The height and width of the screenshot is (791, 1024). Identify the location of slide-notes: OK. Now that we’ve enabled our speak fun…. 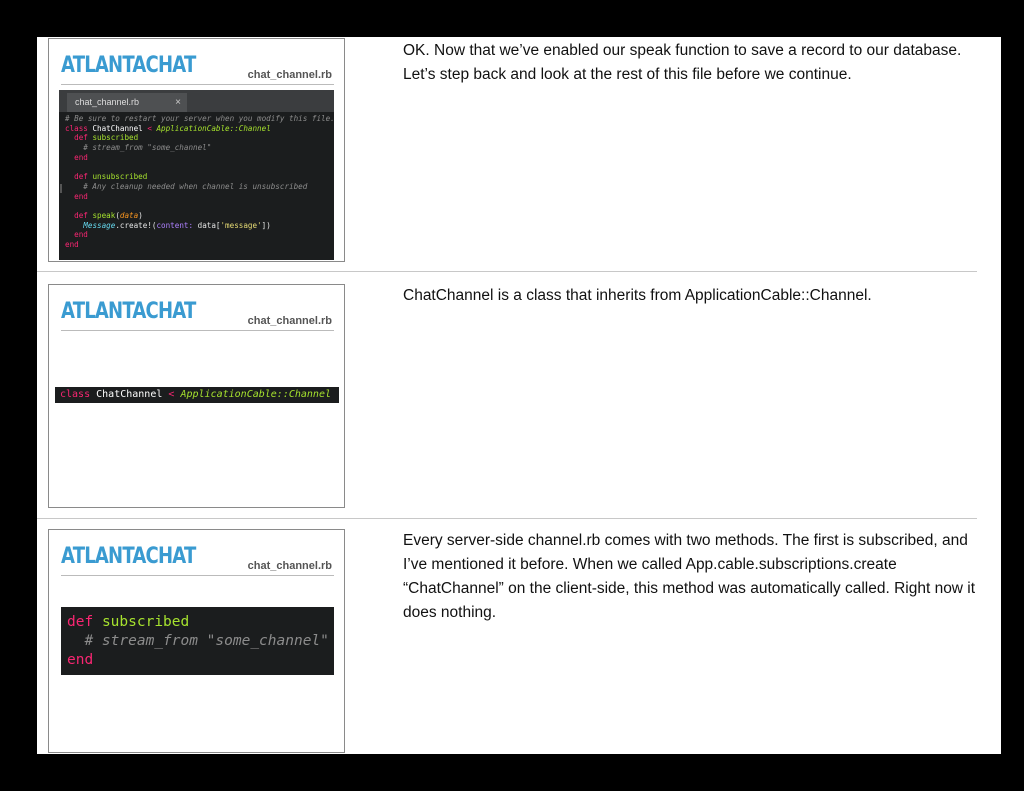
(682, 62).